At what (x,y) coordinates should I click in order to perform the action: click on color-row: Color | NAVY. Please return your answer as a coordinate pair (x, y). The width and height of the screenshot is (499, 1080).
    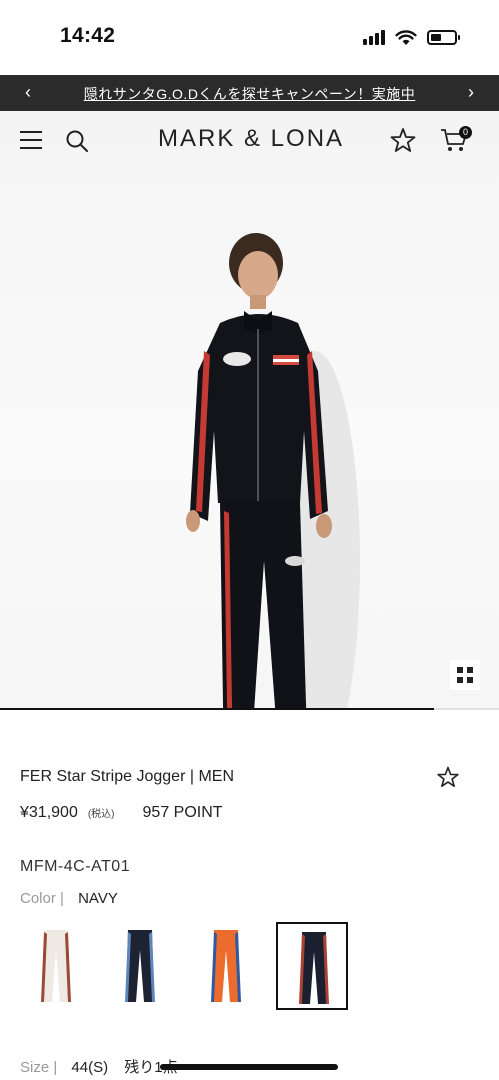
    Looking at the image, I should click on (69, 898).